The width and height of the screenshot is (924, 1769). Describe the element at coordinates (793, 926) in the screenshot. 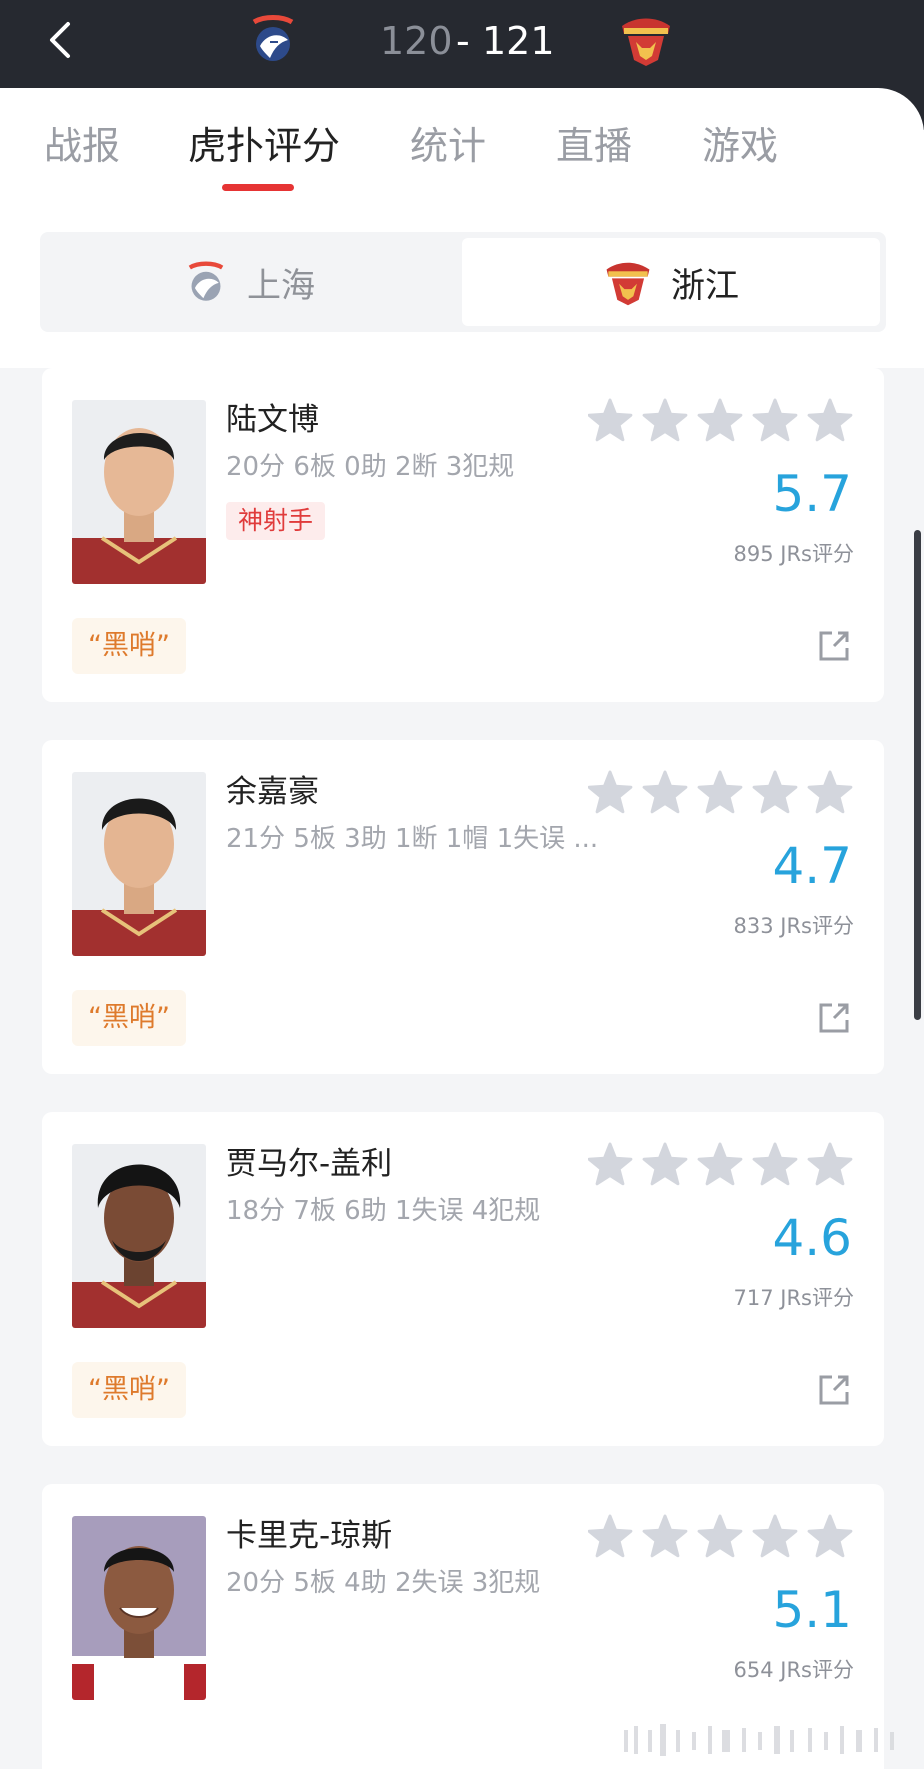

I see `vote-count: 833 JRs评分` at that location.